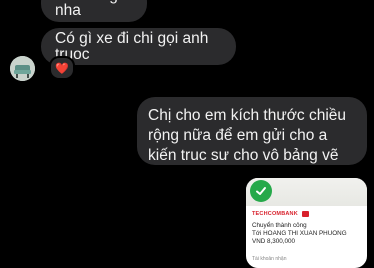 This screenshot has height=268, width=374. Describe the element at coordinates (261, 191) in the screenshot. I see `checkmark-icon` at that location.